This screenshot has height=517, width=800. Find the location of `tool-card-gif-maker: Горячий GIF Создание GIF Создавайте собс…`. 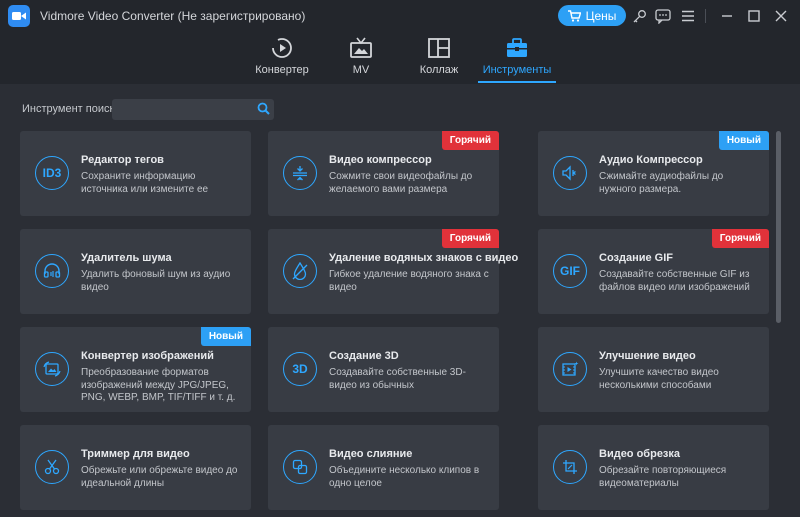

tool-card-gif-maker: Горячий GIF Создание GIF Создавайте собс… is located at coordinates (653, 271).